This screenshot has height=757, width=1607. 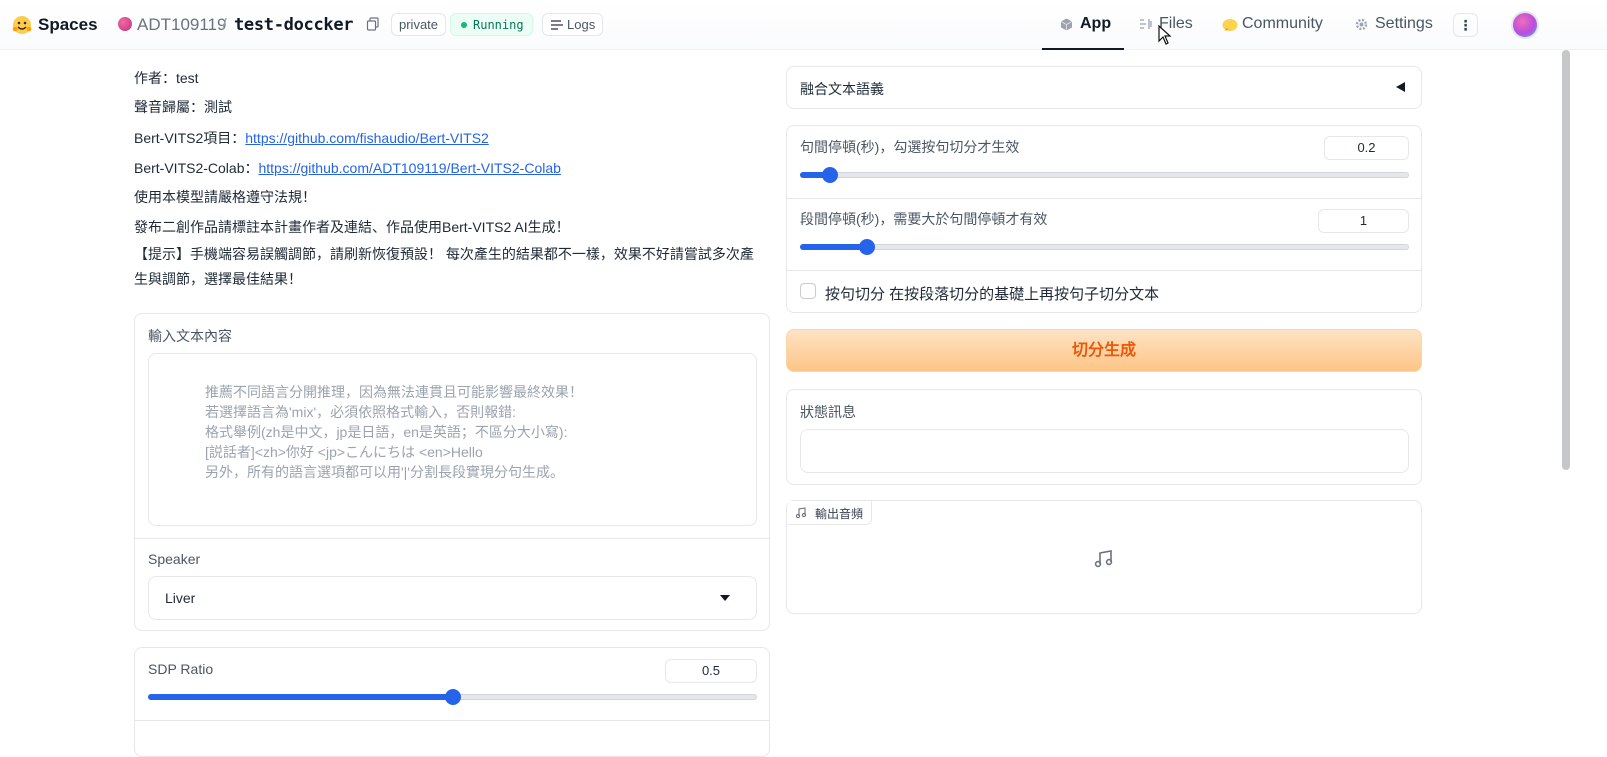 What do you see at coordinates (924, 219) in the screenshot?
I see `paragraph-pause-label: 段間停頓(秒)，需要大於句間停頓才有效` at bounding box center [924, 219].